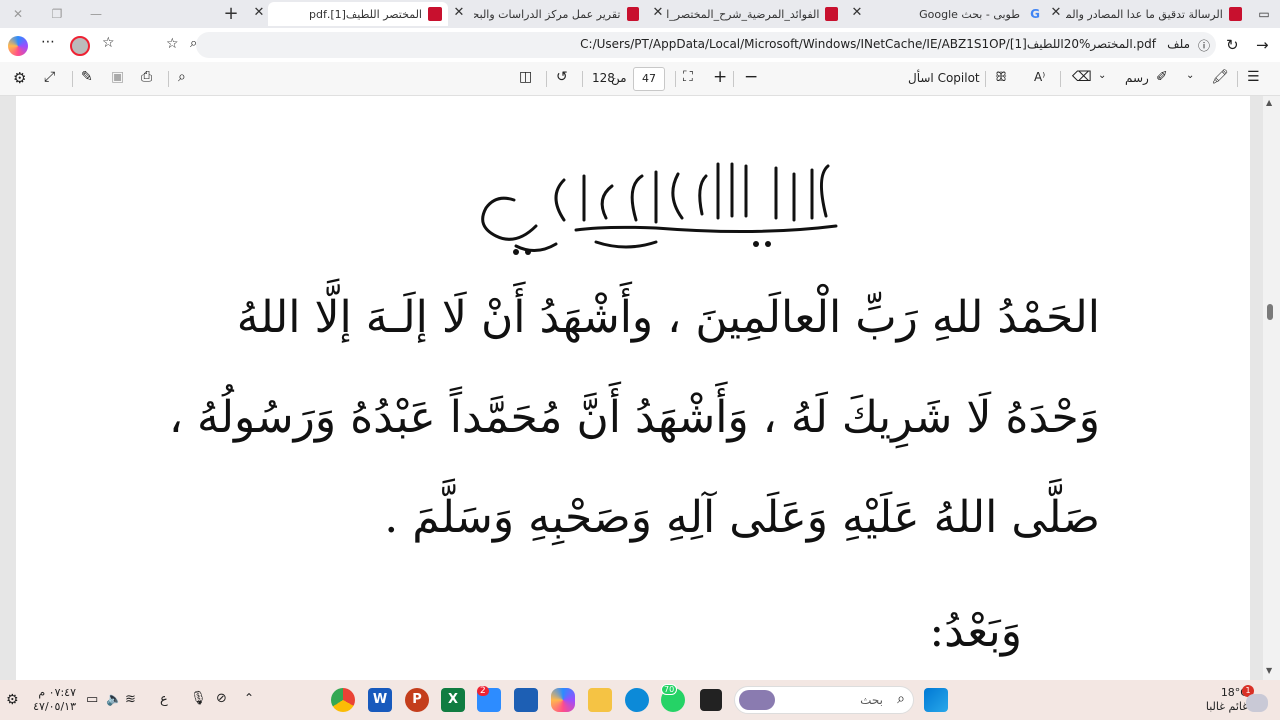 This screenshot has height=720, width=1280. Describe the element at coordinates (18, 14) in the screenshot. I see `close-window-icon: ✕` at that location.